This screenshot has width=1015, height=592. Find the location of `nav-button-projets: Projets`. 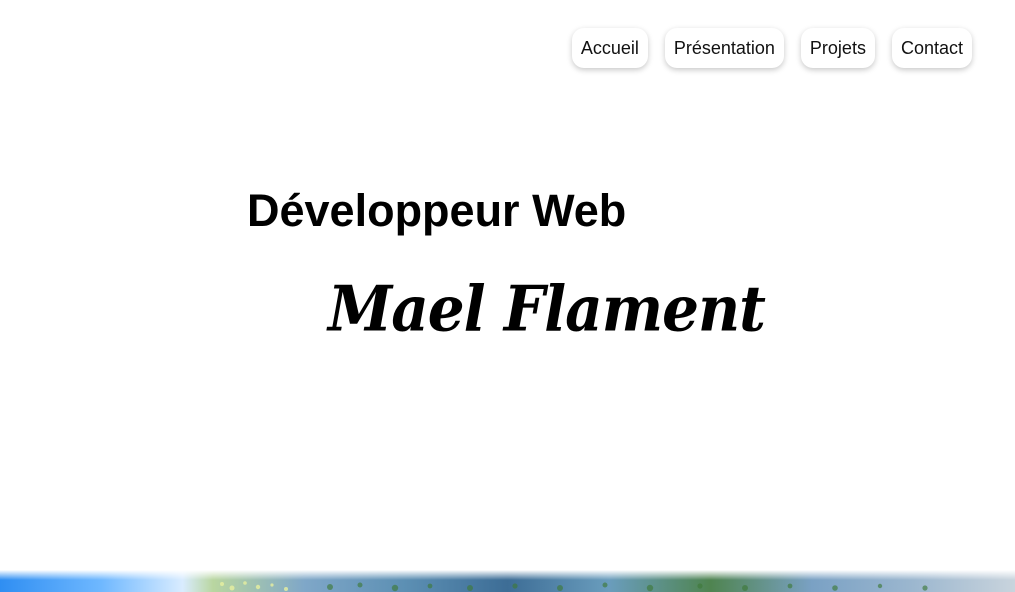

nav-button-projets: Projets is located at coordinates (837, 48).